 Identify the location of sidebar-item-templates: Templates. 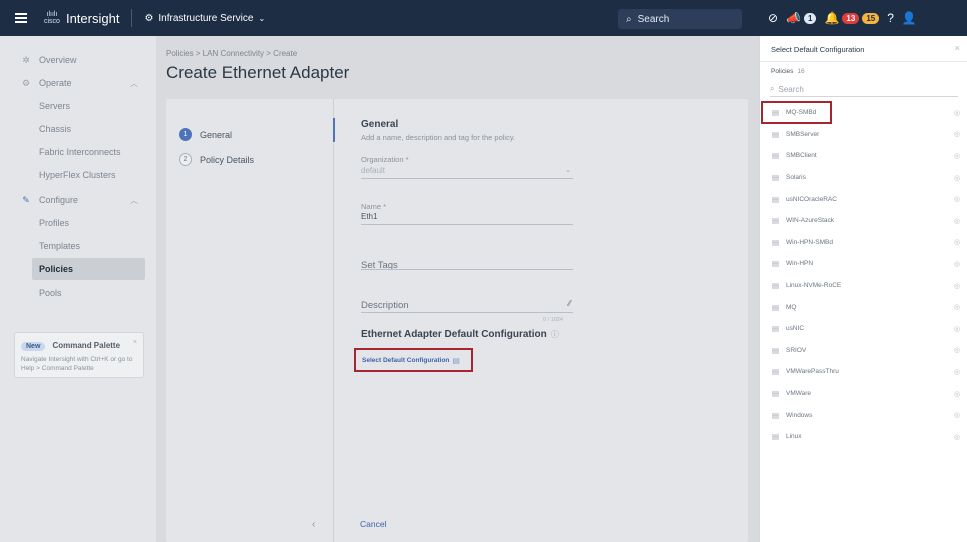
(78, 246).